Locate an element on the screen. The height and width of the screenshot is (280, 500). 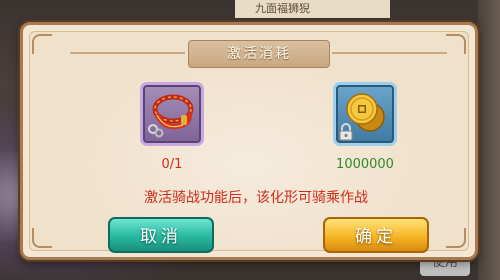
red-rope-icon is located at coordinates (171, 116).